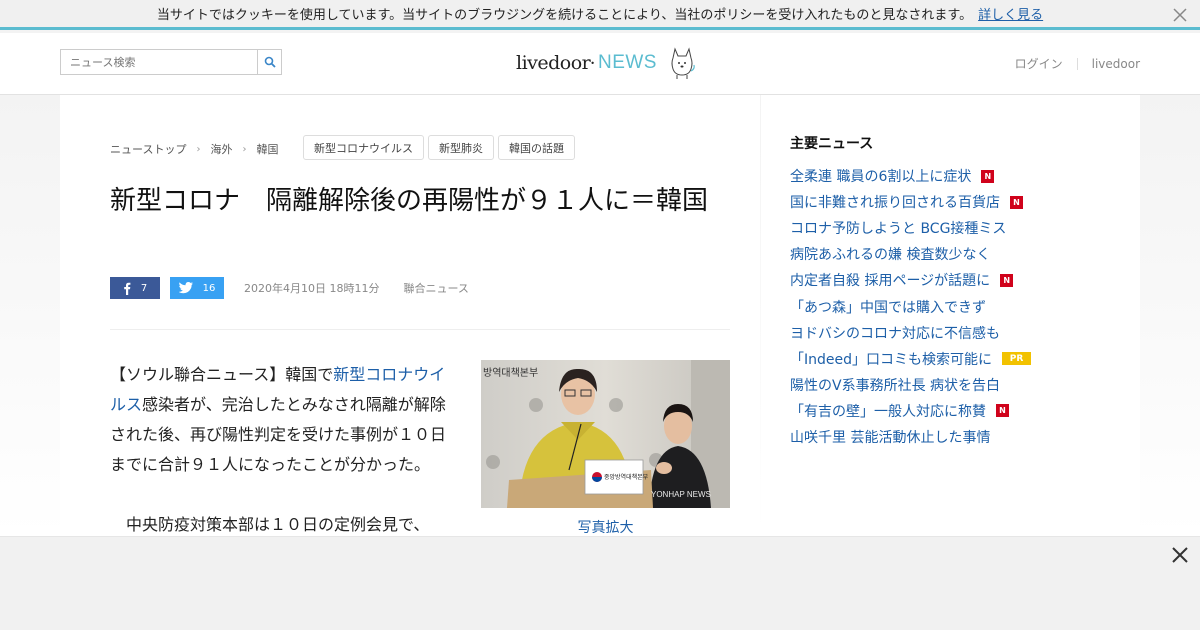  What do you see at coordinates (895, 385) in the screenshot?
I see `news-link: 陽性のV系事務所社長 病状を告白` at bounding box center [895, 385].